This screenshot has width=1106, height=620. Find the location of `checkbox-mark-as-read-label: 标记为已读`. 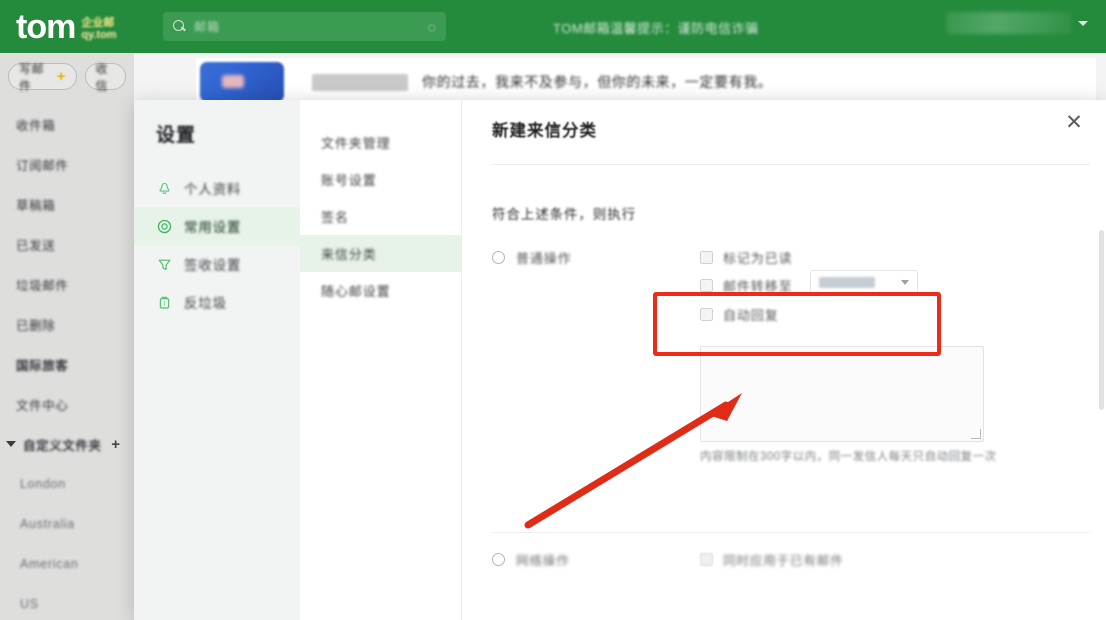

checkbox-mark-as-read-label: 标记为已读 is located at coordinates (758, 258).